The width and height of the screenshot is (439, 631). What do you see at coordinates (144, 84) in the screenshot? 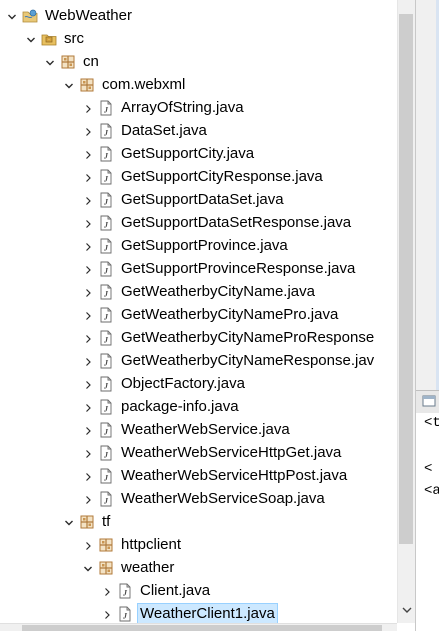
I see `tree-item-label: com.webxml` at bounding box center [144, 84].